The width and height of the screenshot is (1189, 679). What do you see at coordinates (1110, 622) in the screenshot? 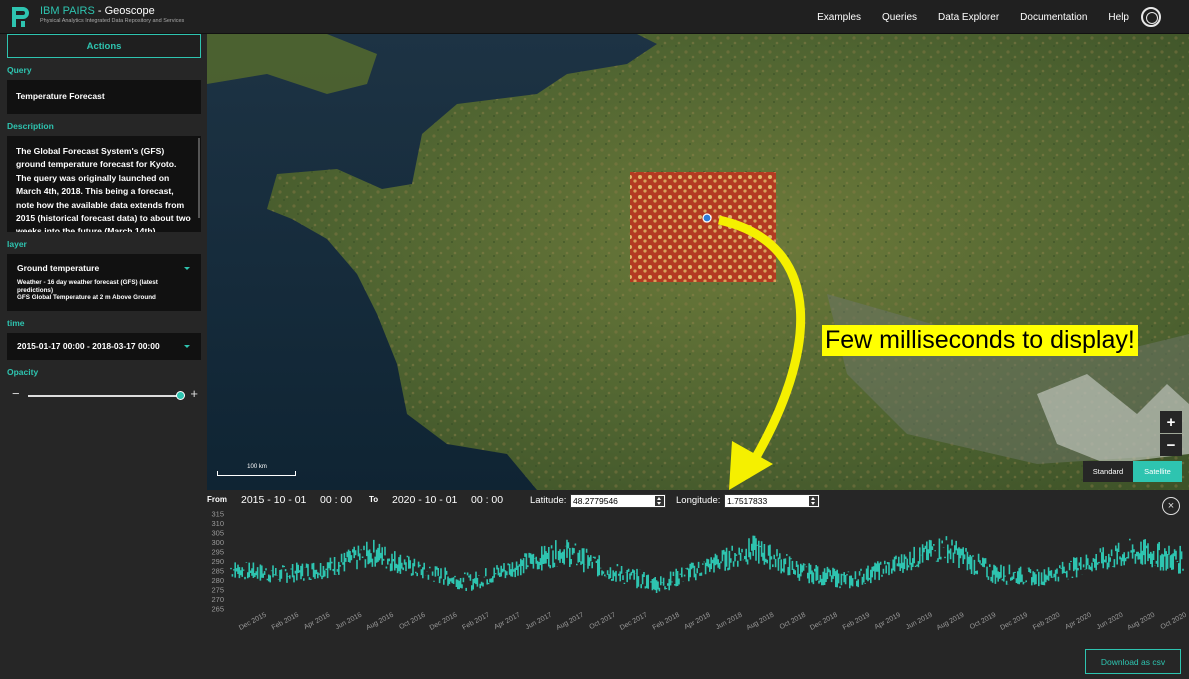
I see `x-tick-label: Jun 2020` at bounding box center [1110, 622].